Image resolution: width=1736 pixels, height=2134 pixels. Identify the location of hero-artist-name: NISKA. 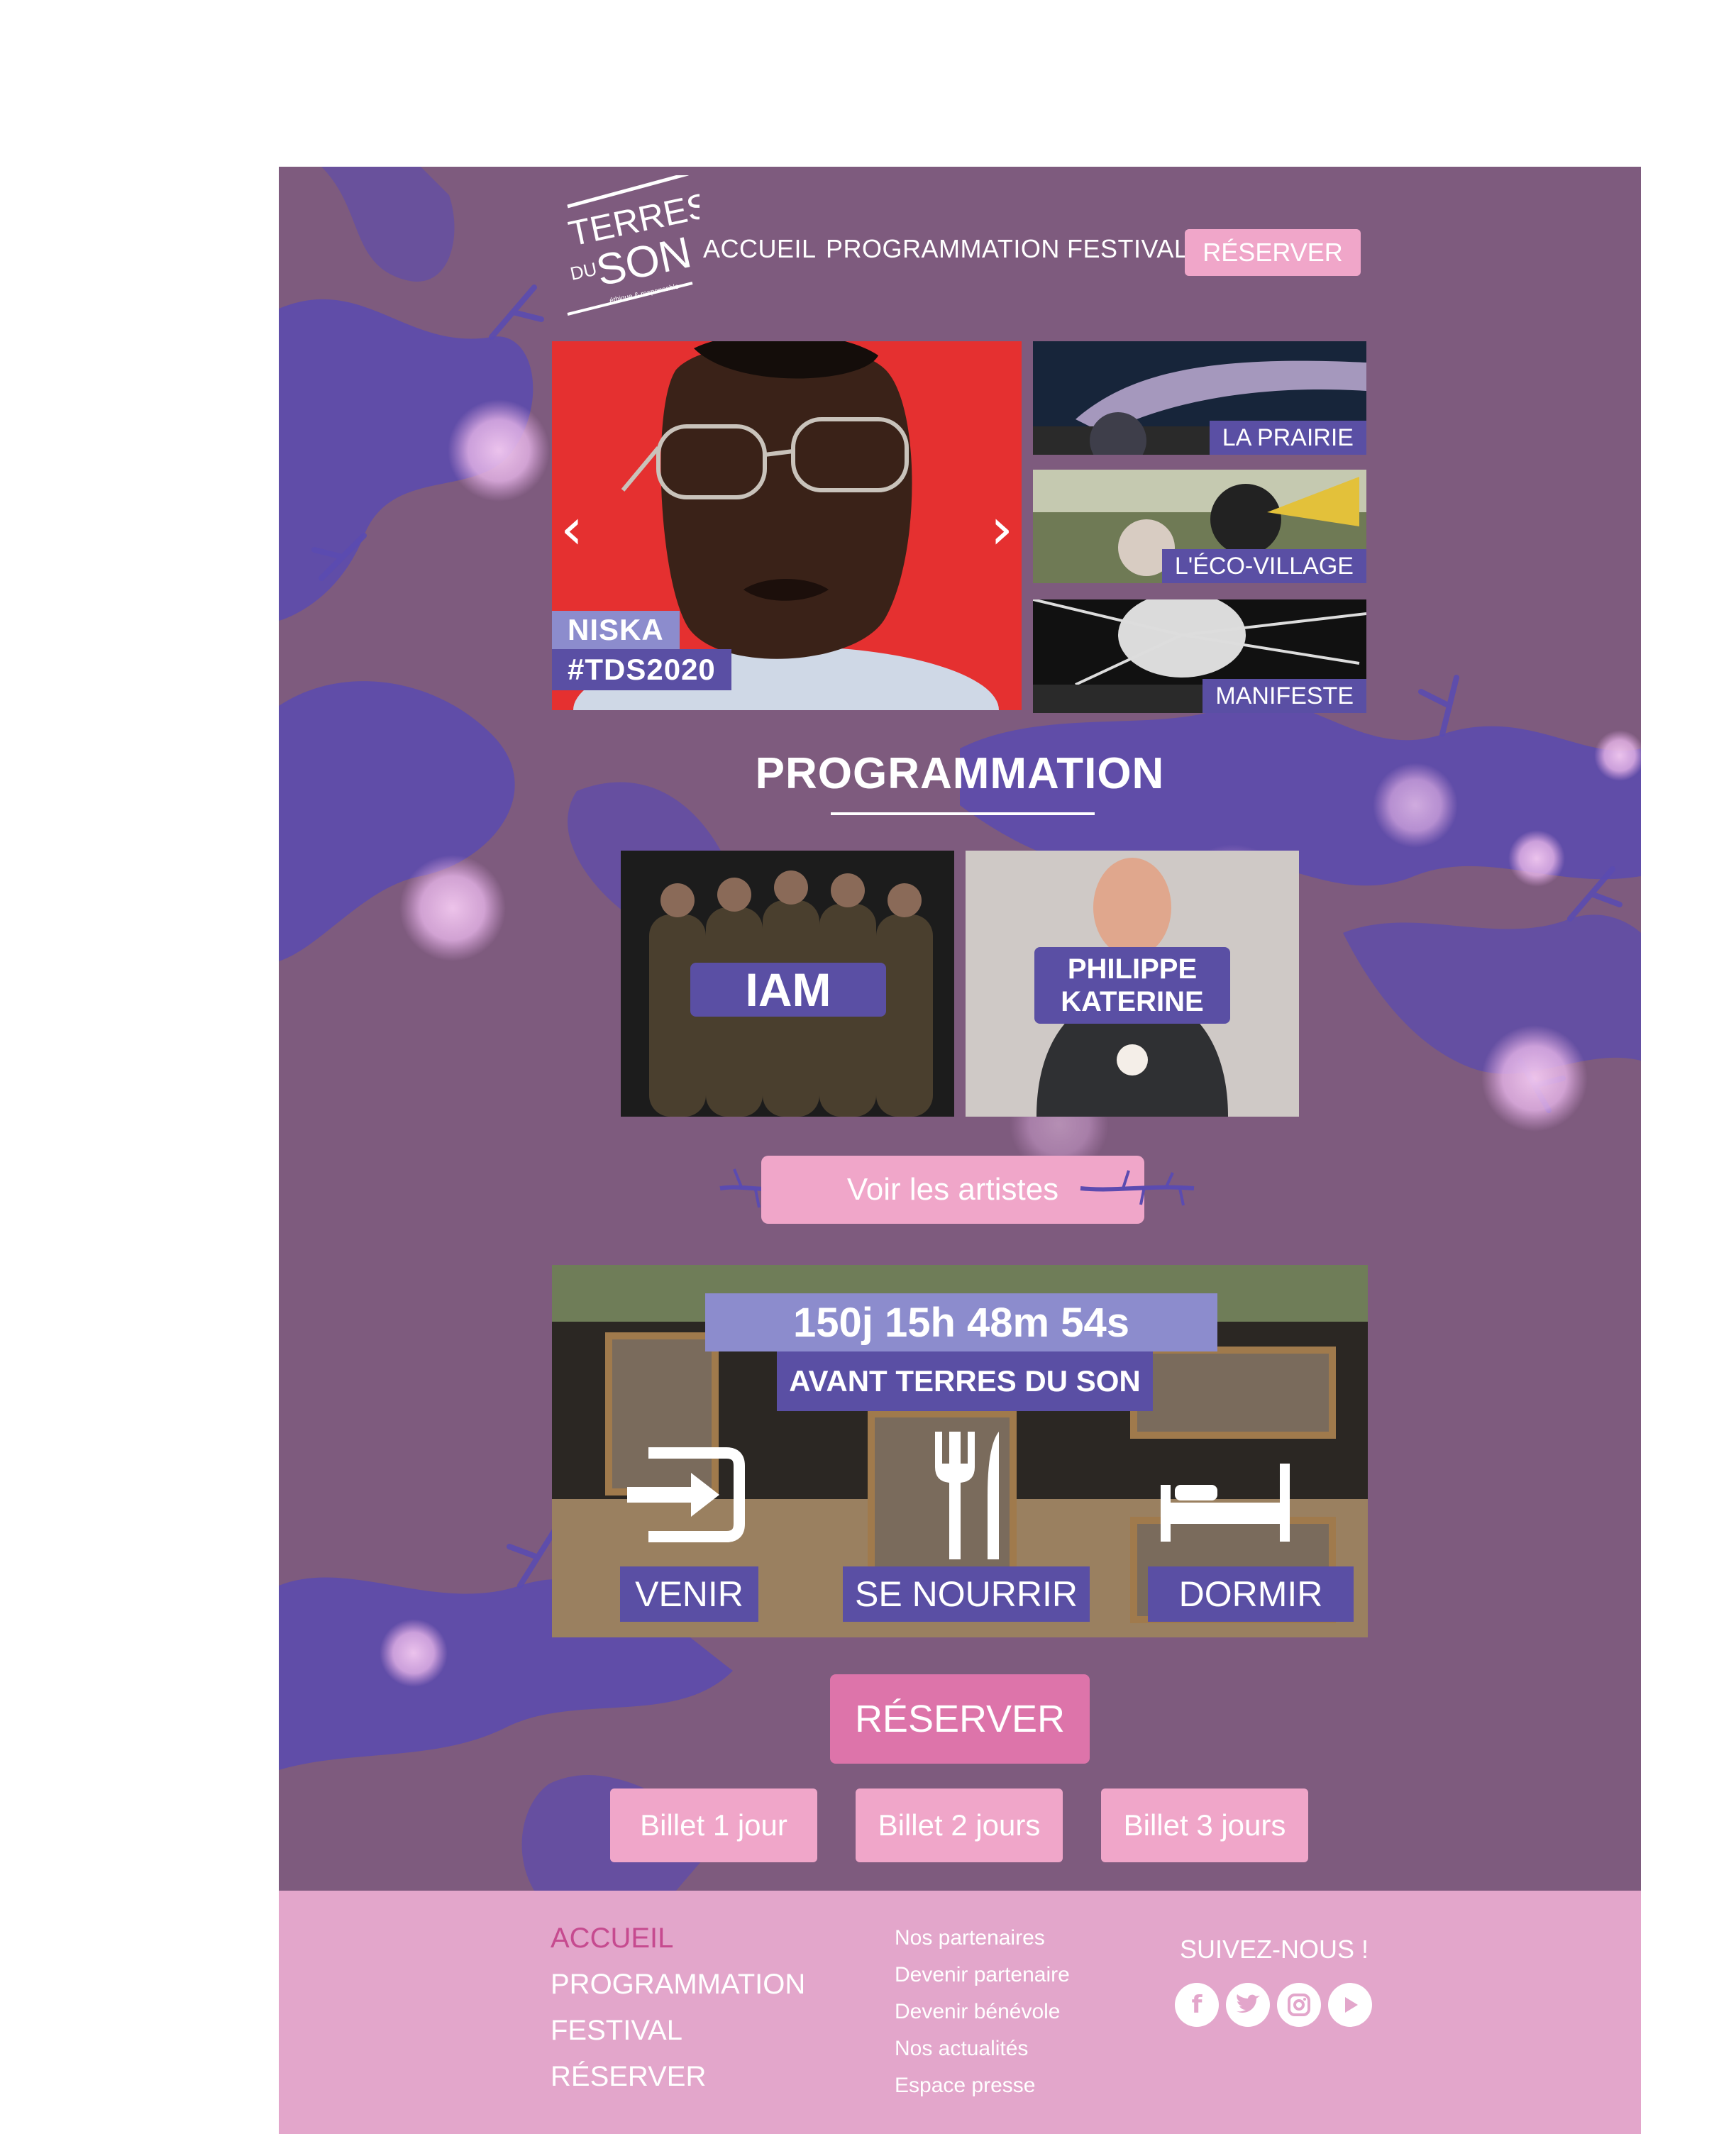
(616, 630).